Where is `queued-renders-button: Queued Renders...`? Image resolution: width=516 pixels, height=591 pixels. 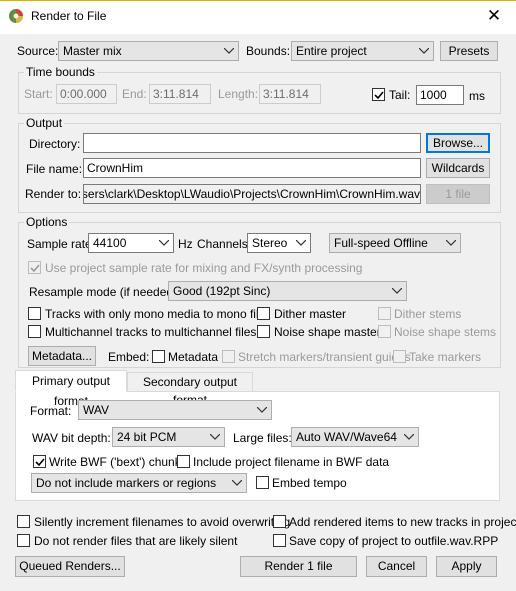
queued-renders-button: Queued Renders... is located at coordinates (70, 566).